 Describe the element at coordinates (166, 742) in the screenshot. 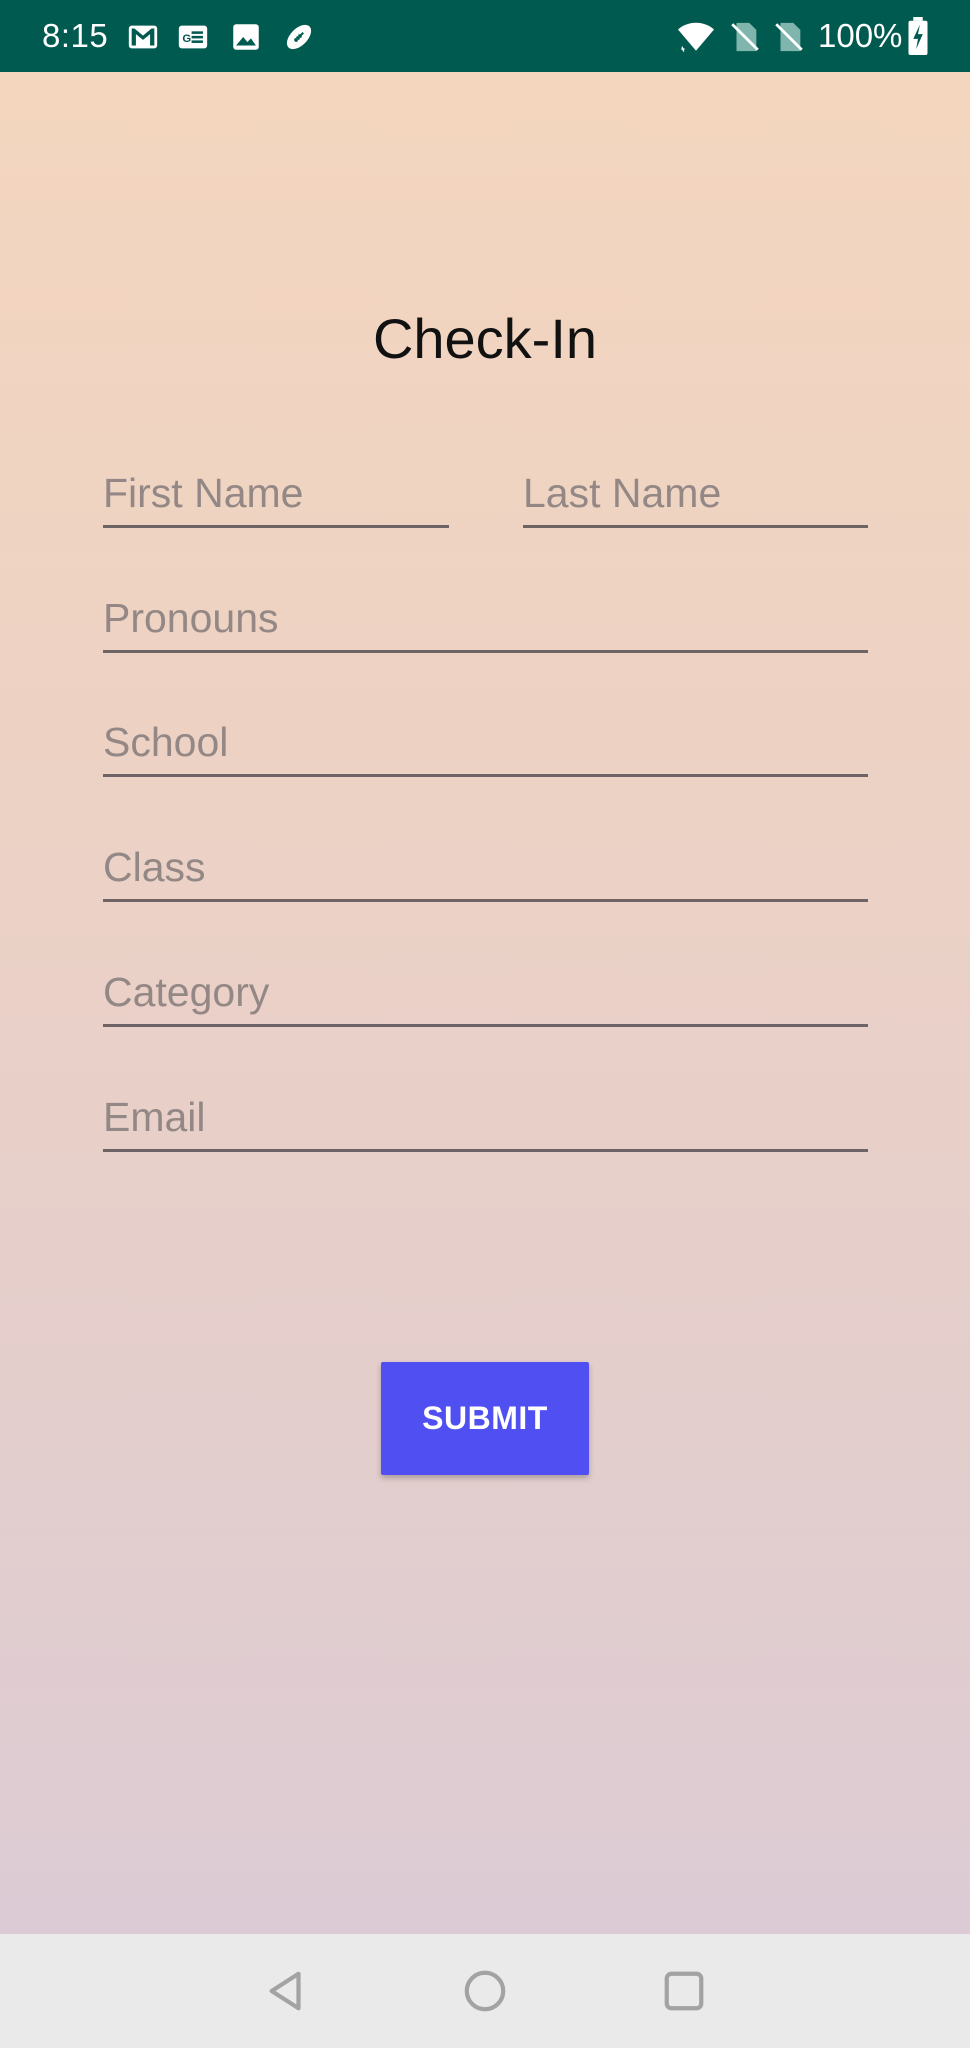

I see `school-placeholder: School` at that location.